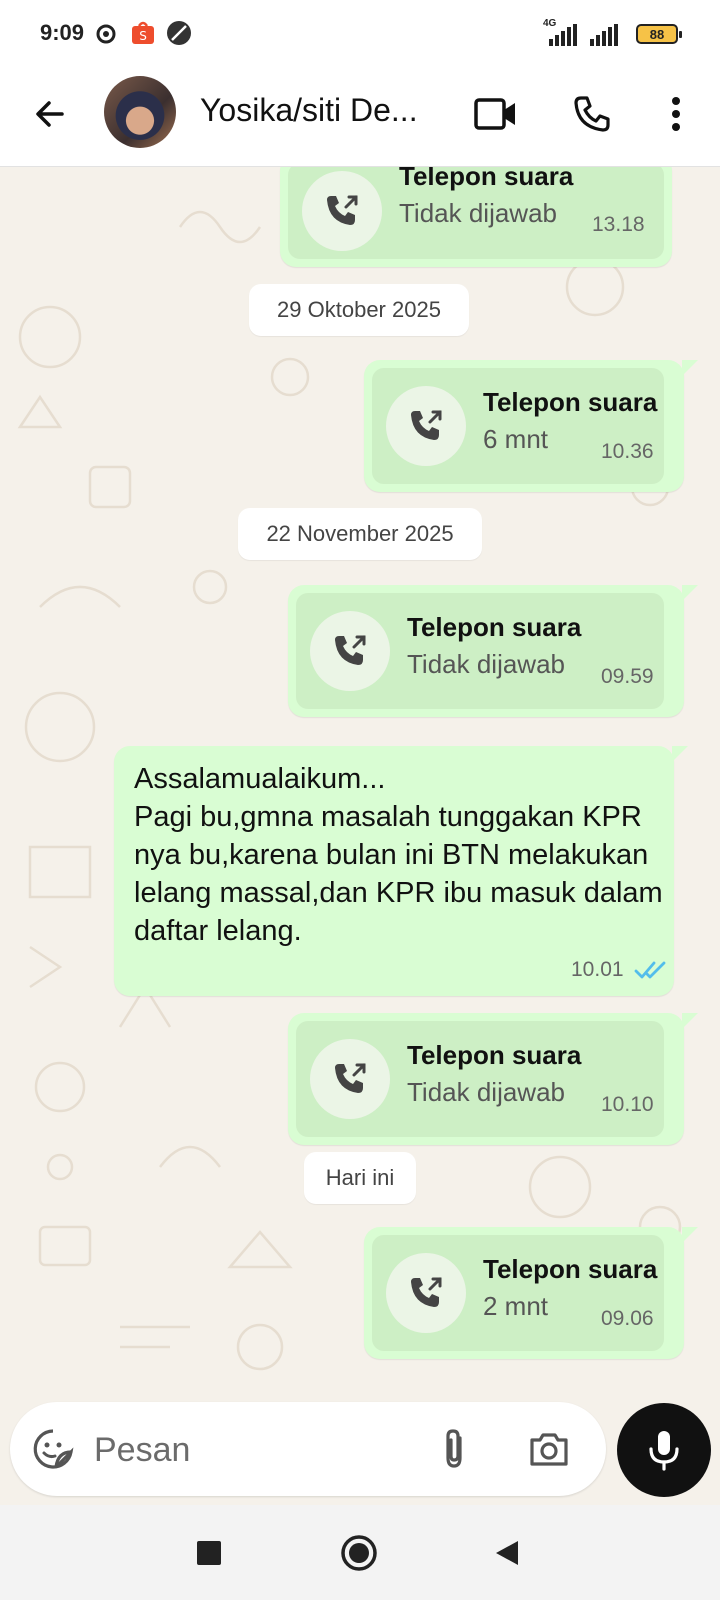 The image size is (720, 1600). I want to click on more-options-button, so click(676, 114).